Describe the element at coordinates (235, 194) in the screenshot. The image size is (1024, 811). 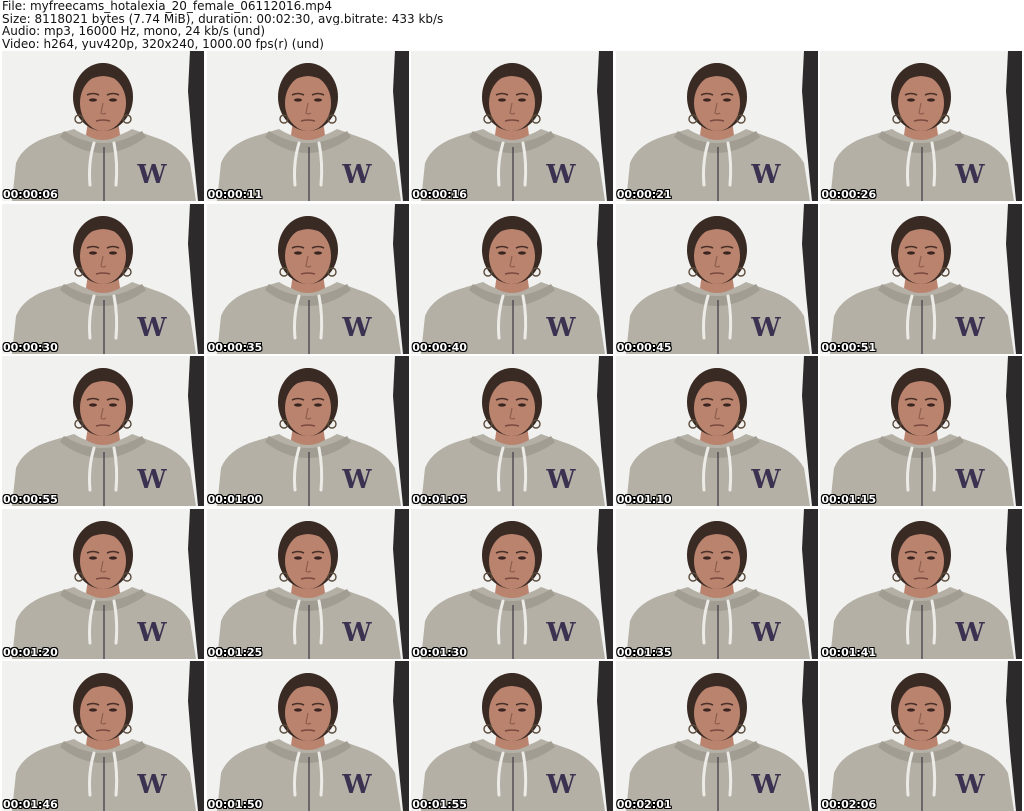
I see `thumbnail-timecode: 00:00:11` at that location.